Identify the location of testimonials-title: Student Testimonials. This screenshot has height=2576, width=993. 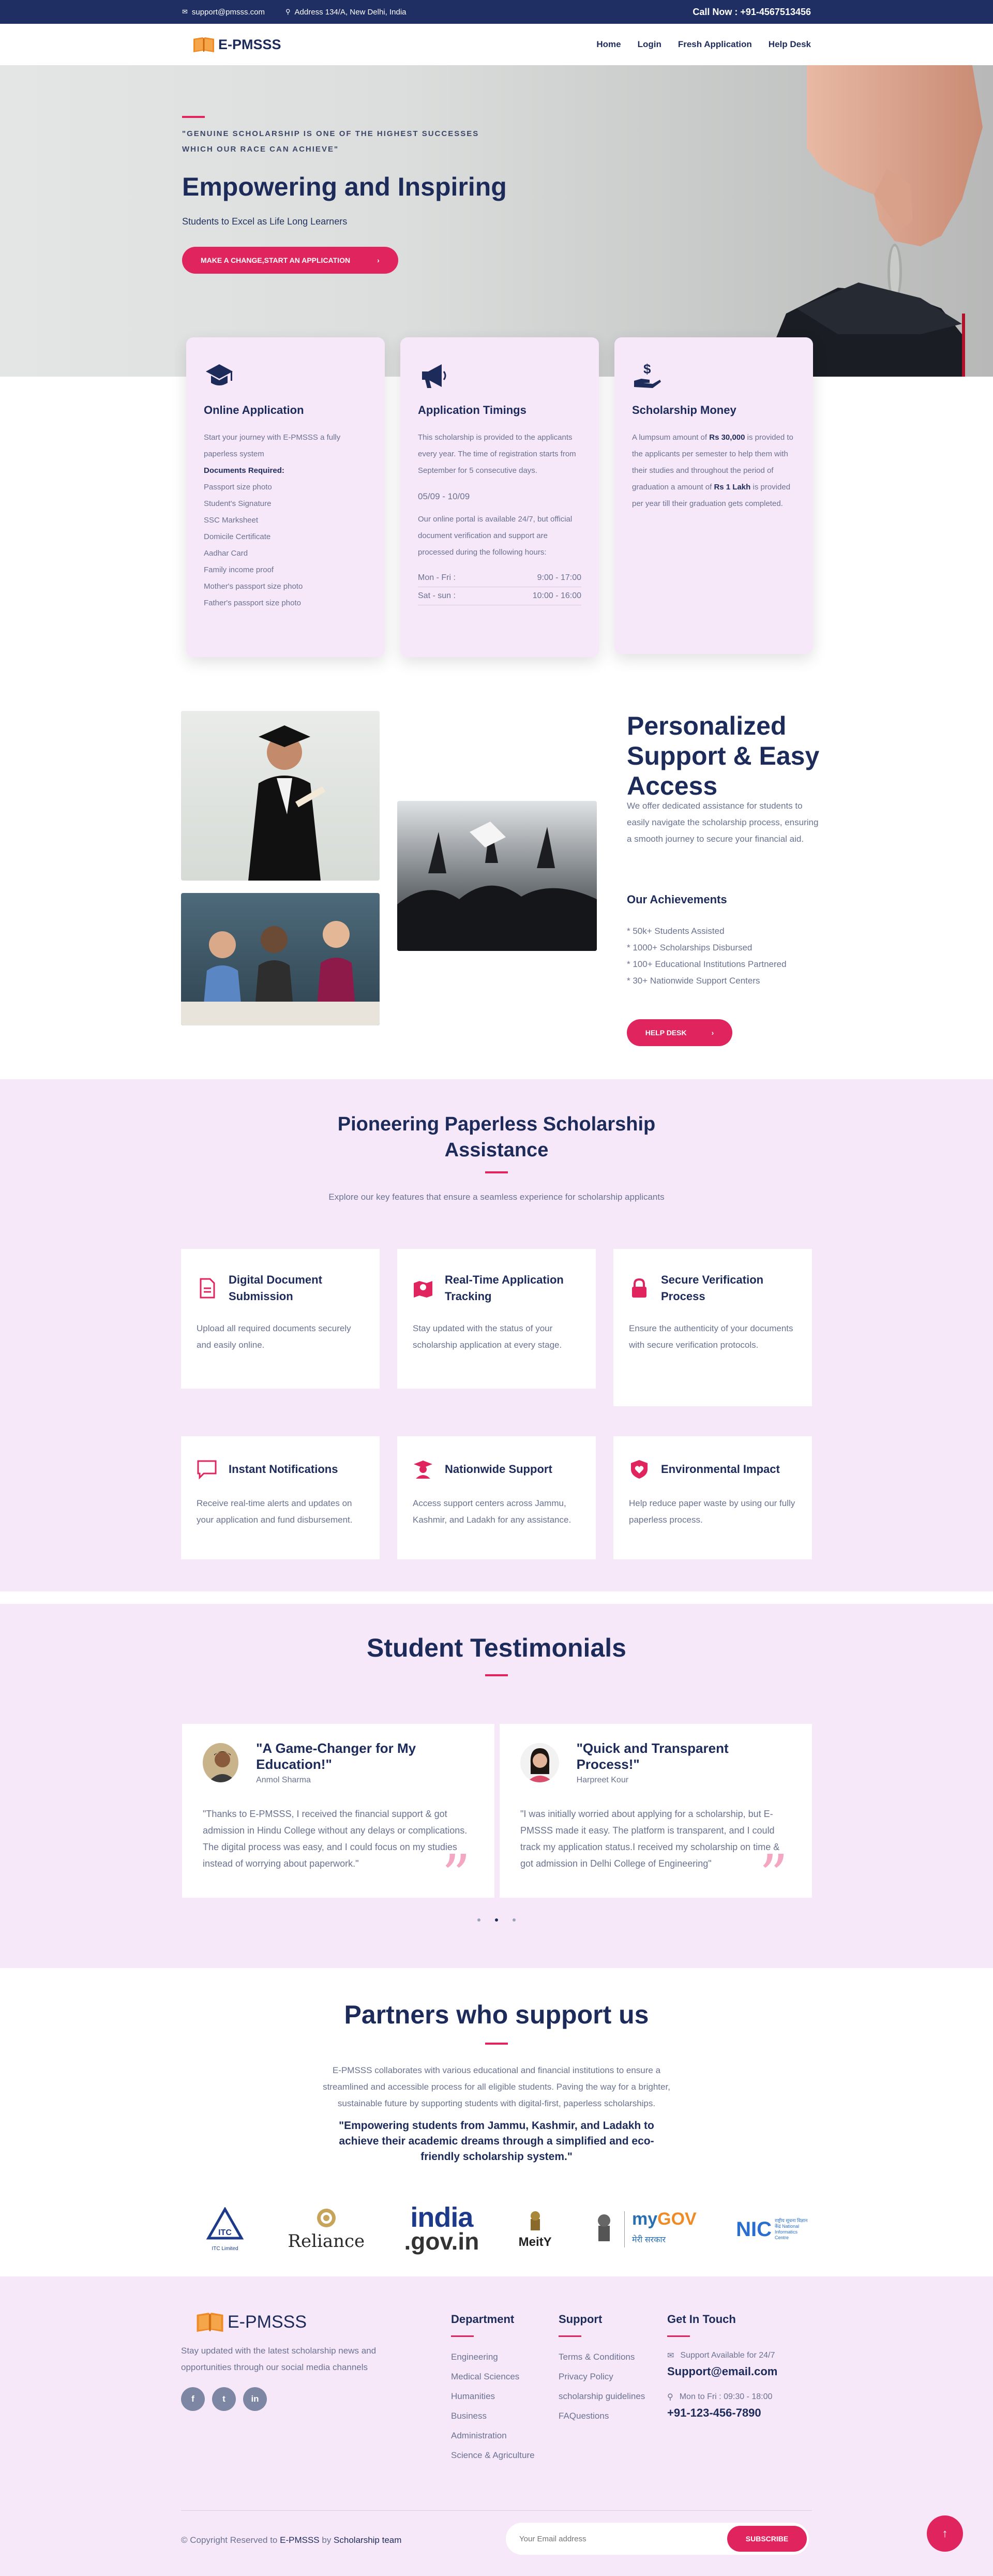
(496, 1648).